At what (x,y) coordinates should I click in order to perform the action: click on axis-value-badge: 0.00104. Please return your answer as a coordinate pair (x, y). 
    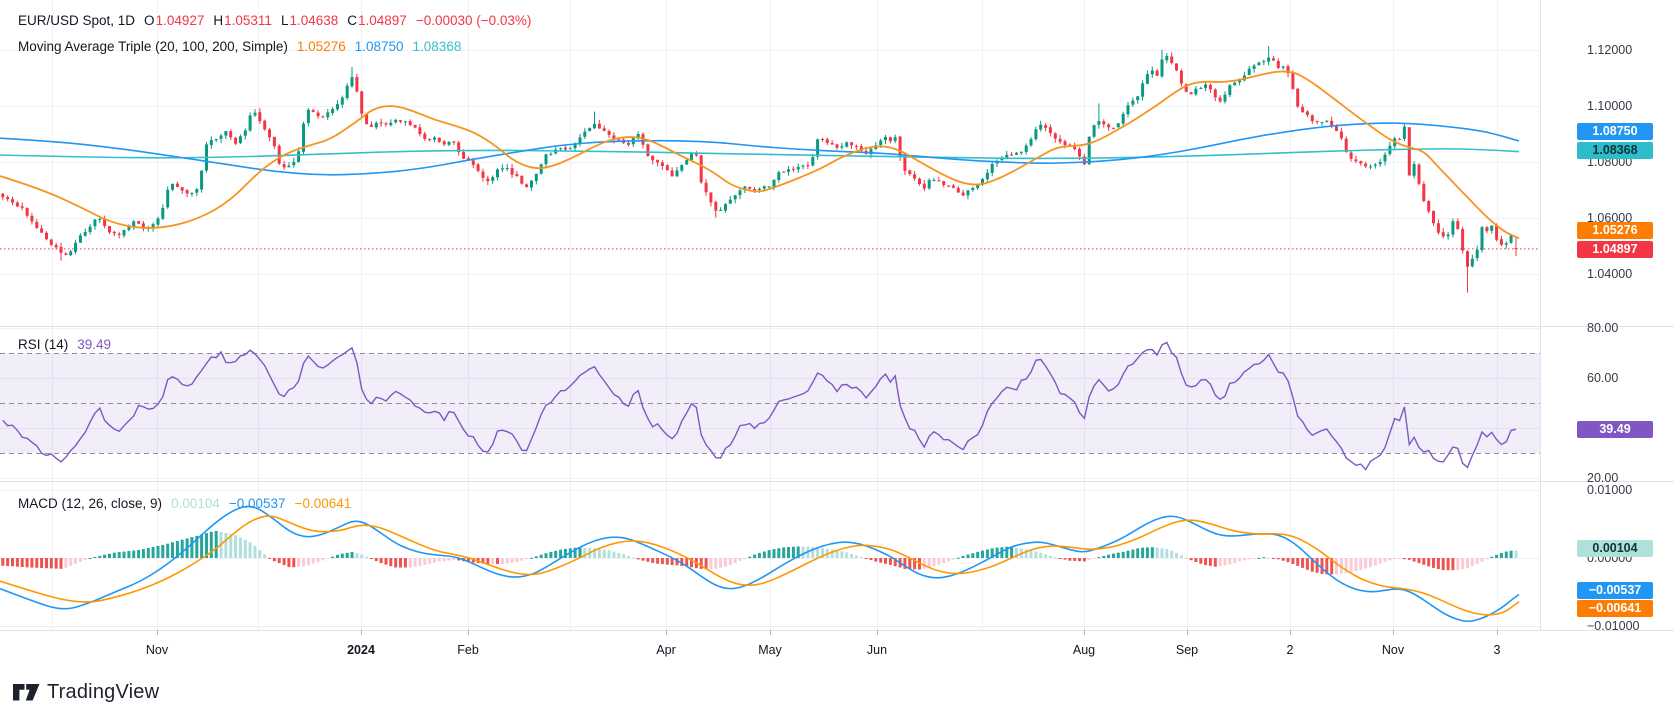
    Looking at the image, I should click on (1615, 548).